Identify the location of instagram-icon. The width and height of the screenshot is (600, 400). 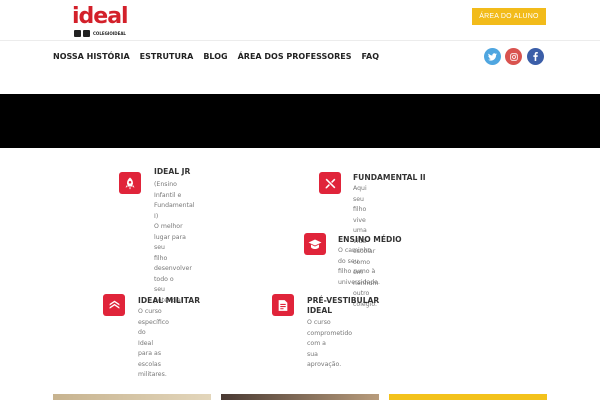
(513, 56).